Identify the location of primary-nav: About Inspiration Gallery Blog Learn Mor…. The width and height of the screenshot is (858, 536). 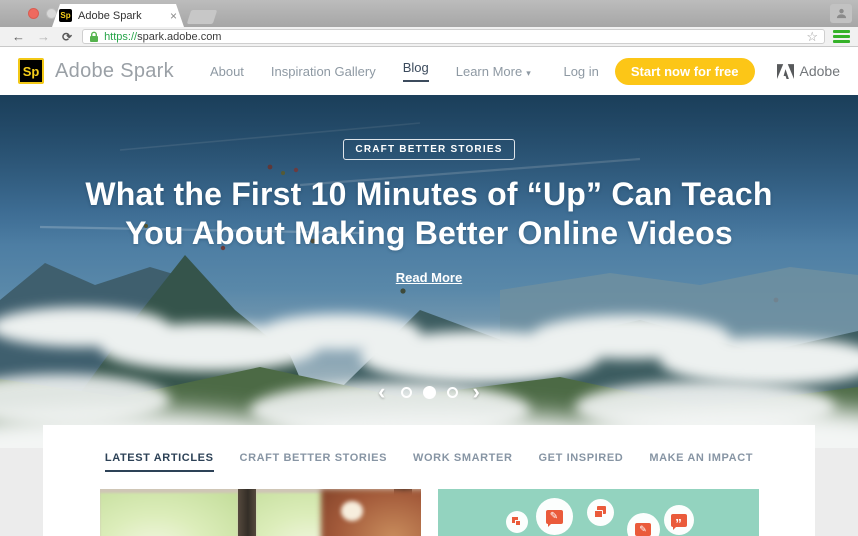
(370, 71).